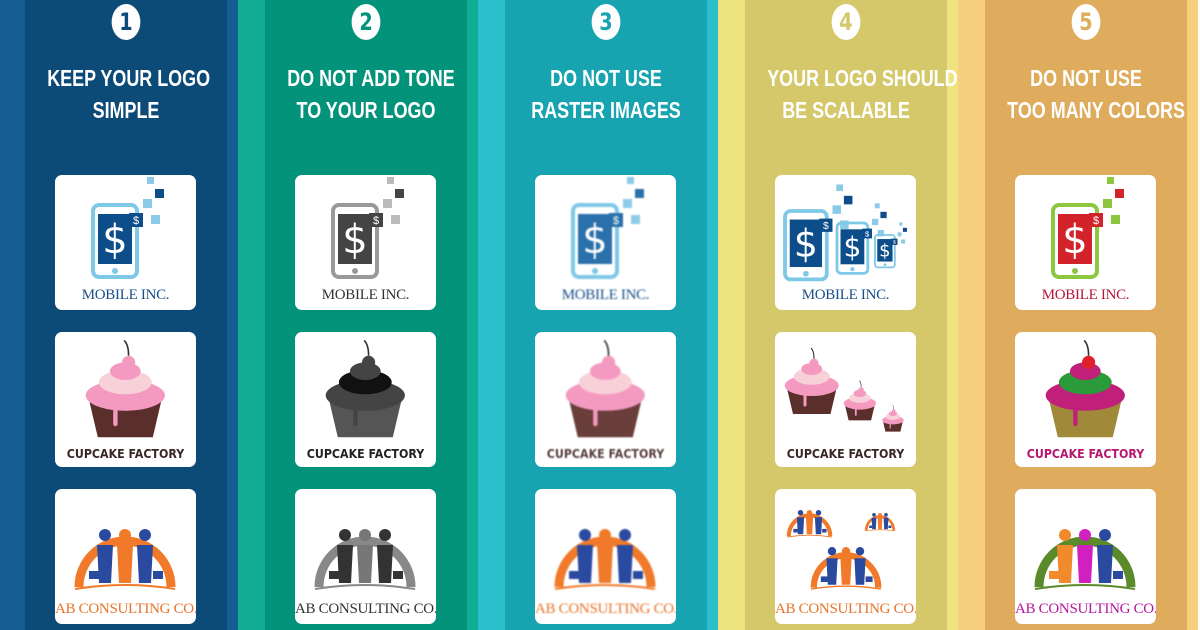  I want to click on step-number: 3, so click(606, 22).